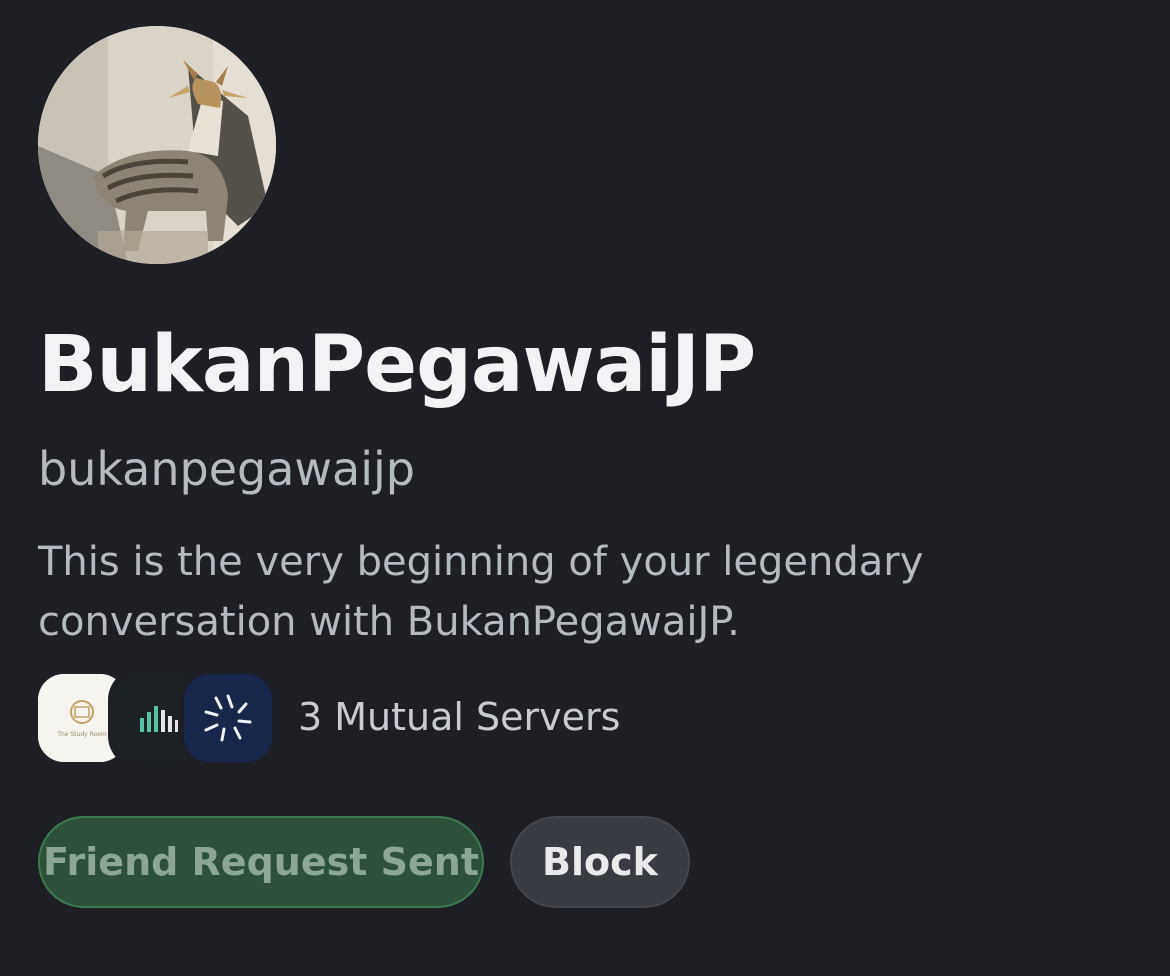  I want to click on mutual-servers: The Study Room 3 Mutual Servers, so click(388, 719).